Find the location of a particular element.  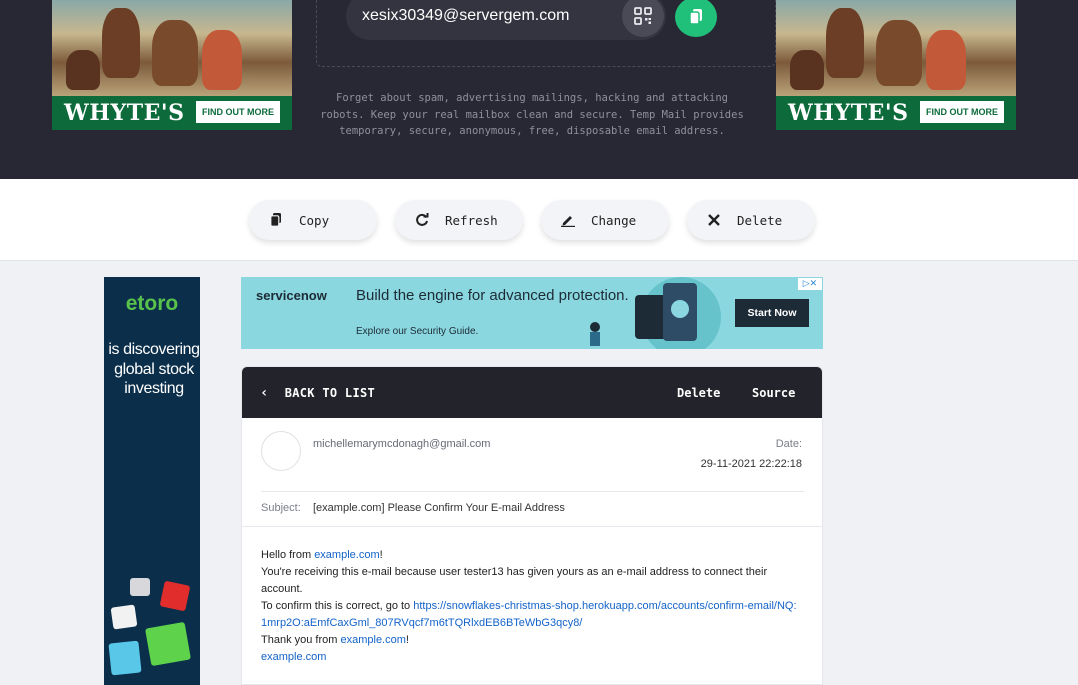

delete-button: Delete is located at coordinates (751, 220).